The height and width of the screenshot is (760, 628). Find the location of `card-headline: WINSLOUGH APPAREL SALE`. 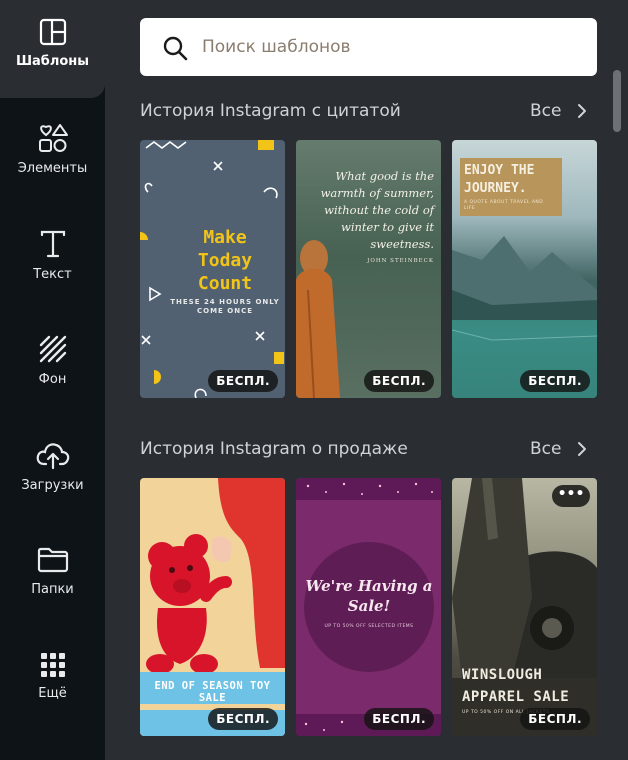

card-headline: WINSLOUGH APPAREL SALE is located at coordinates (516, 686).